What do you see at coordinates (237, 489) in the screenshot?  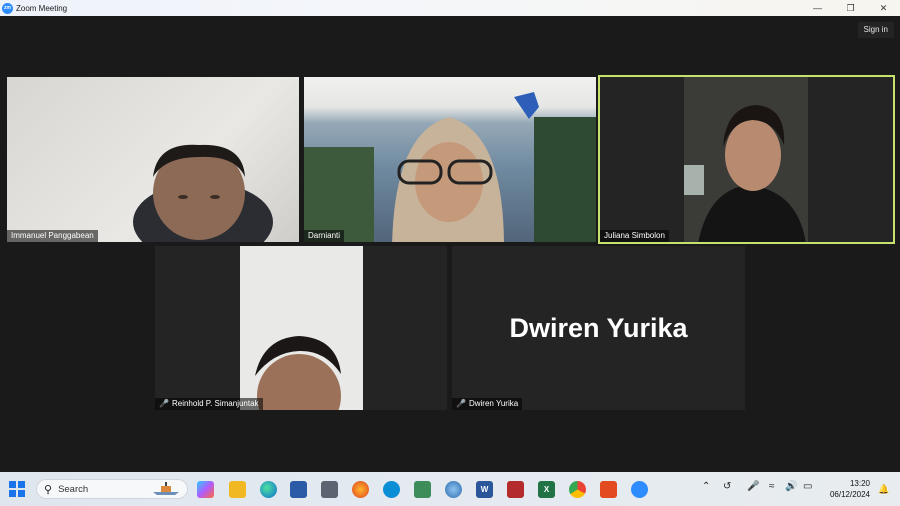 I see `file-explorer-icon` at bounding box center [237, 489].